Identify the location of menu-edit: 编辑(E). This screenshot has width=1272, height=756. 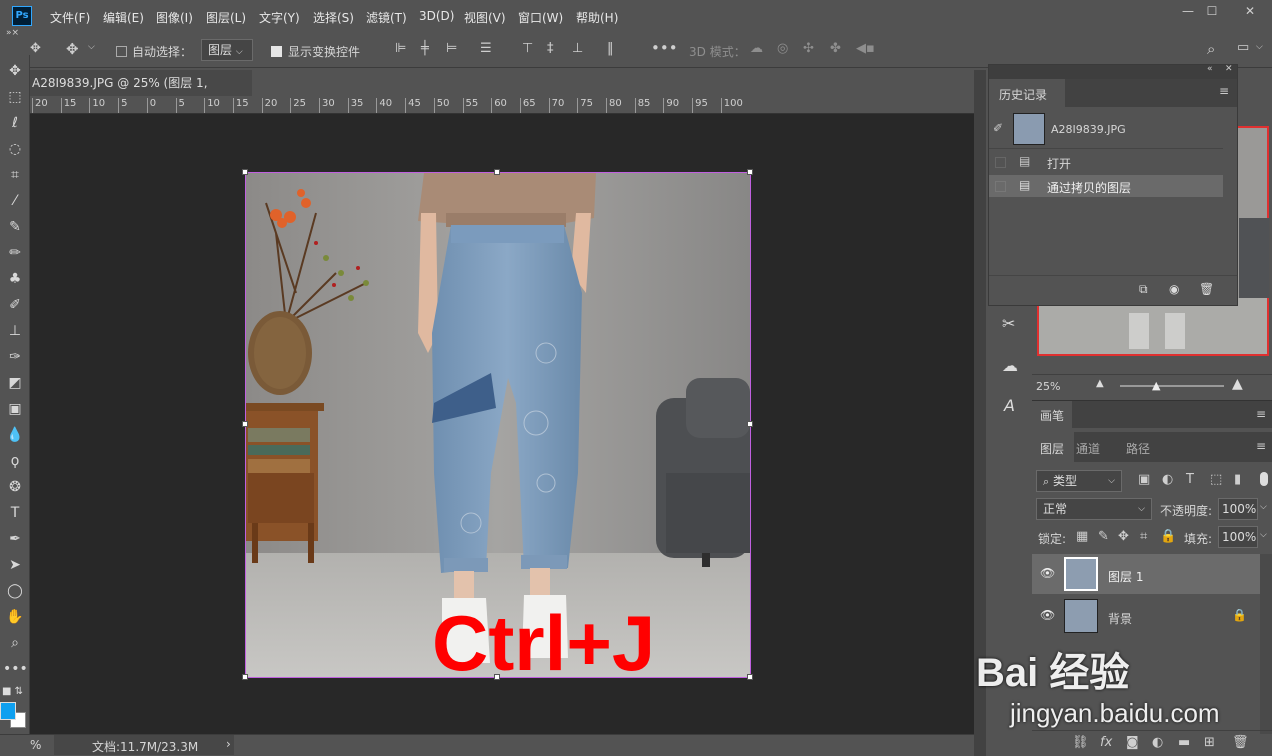
(123, 17).